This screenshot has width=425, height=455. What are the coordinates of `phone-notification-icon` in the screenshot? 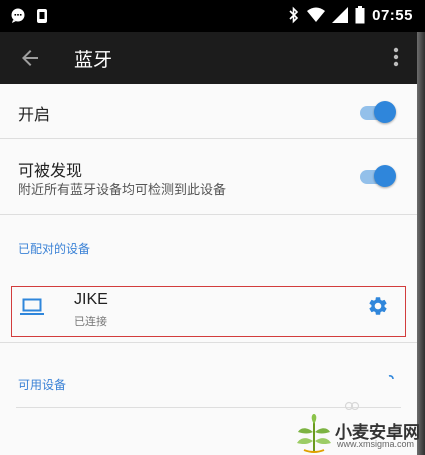 It's located at (42, 16).